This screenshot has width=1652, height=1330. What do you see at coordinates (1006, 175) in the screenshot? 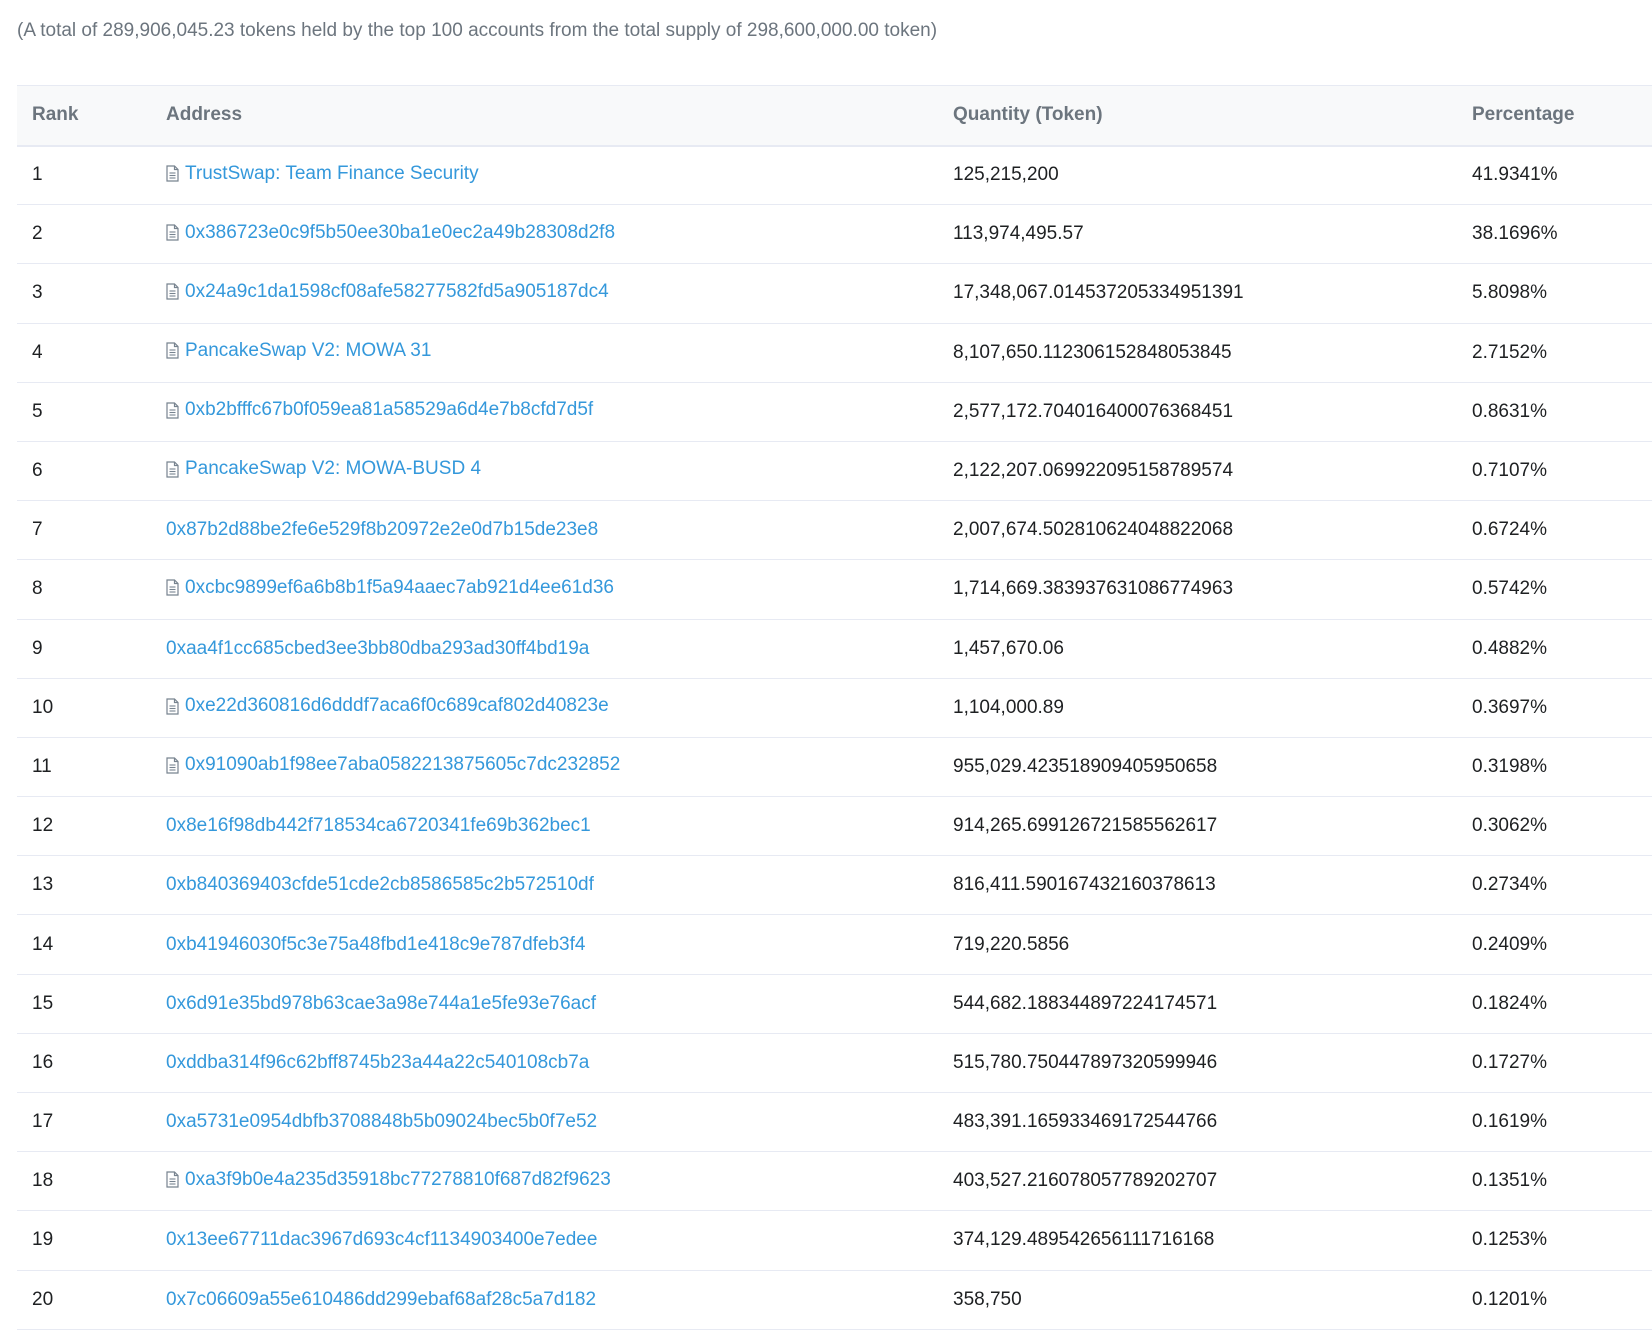
I see `quantity-cell: 125,215,200` at bounding box center [1006, 175].